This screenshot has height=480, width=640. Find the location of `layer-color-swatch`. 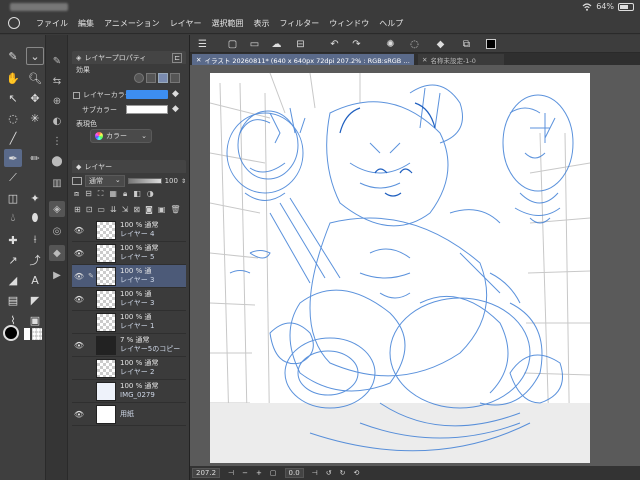

layer-color-swatch is located at coordinates (147, 94).